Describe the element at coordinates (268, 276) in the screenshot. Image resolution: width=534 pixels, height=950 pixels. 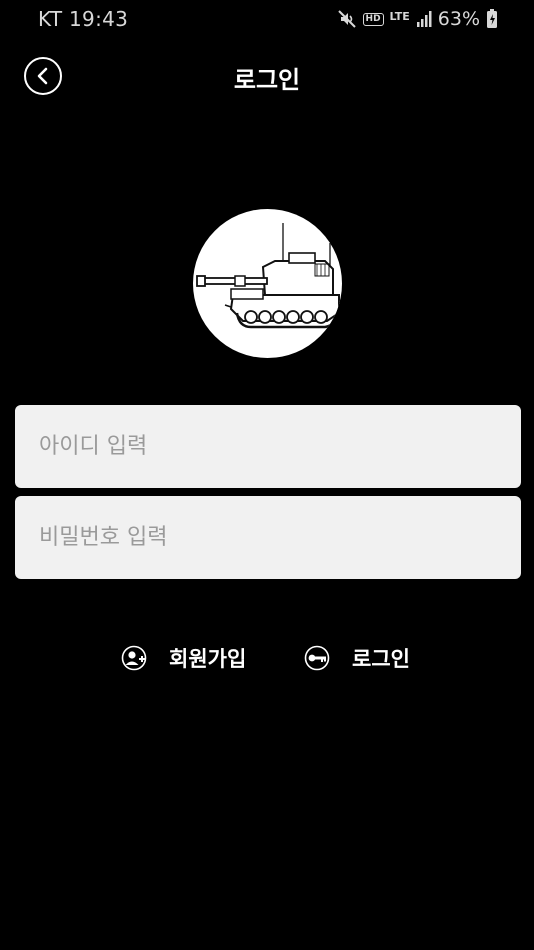
I see `self-propelled-howitzer-illustration` at that location.